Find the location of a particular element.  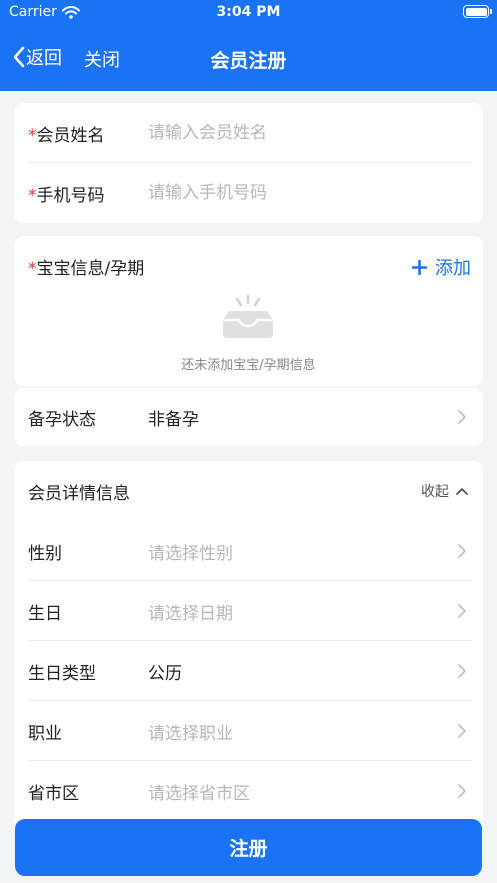

page-title: 会员注册 is located at coordinates (248, 61).